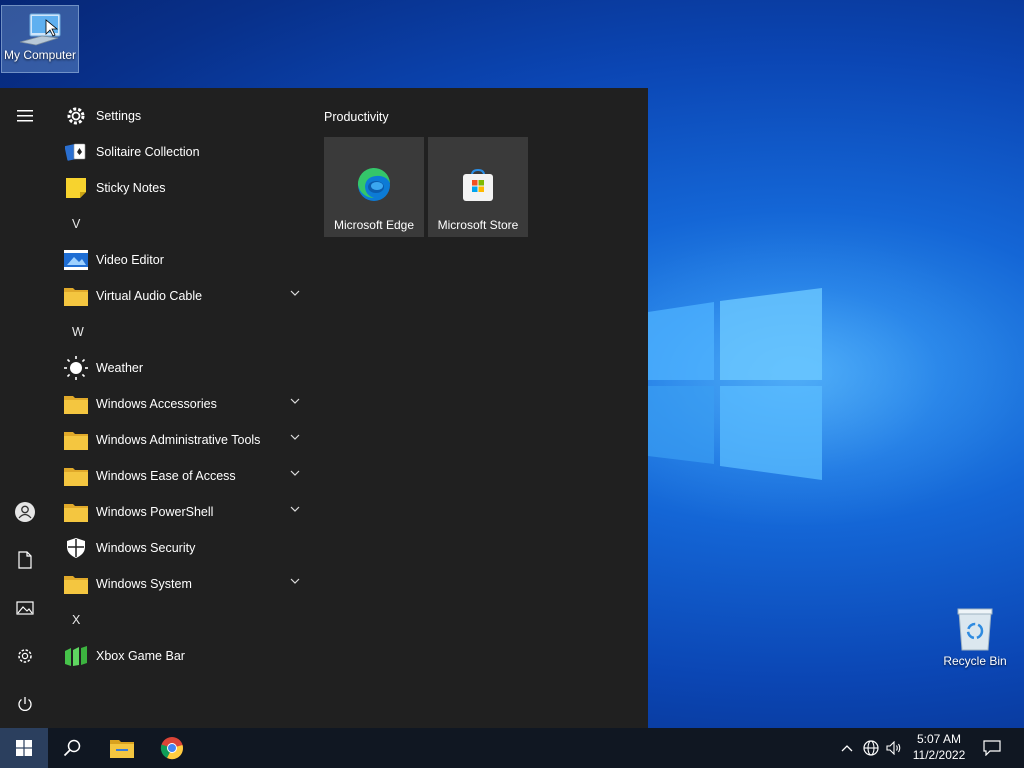 The width and height of the screenshot is (1024, 768). I want to click on start-rail, so click(25, 408).